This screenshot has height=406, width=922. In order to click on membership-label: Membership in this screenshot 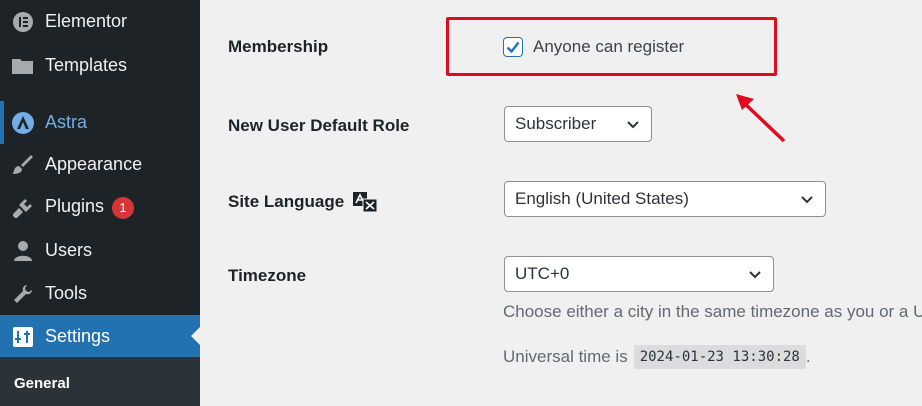, I will do `click(278, 46)`.